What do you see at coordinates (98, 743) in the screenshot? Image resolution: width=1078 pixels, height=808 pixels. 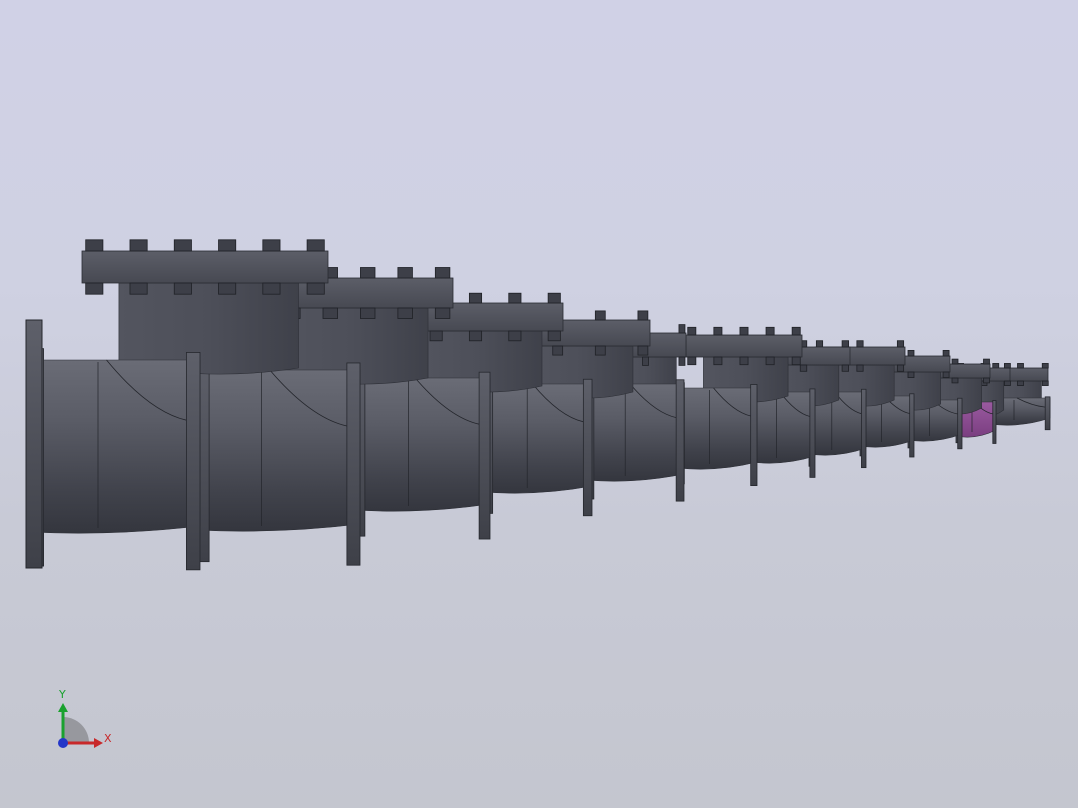 I see `x-axis-arrowhead` at bounding box center [98, 743].